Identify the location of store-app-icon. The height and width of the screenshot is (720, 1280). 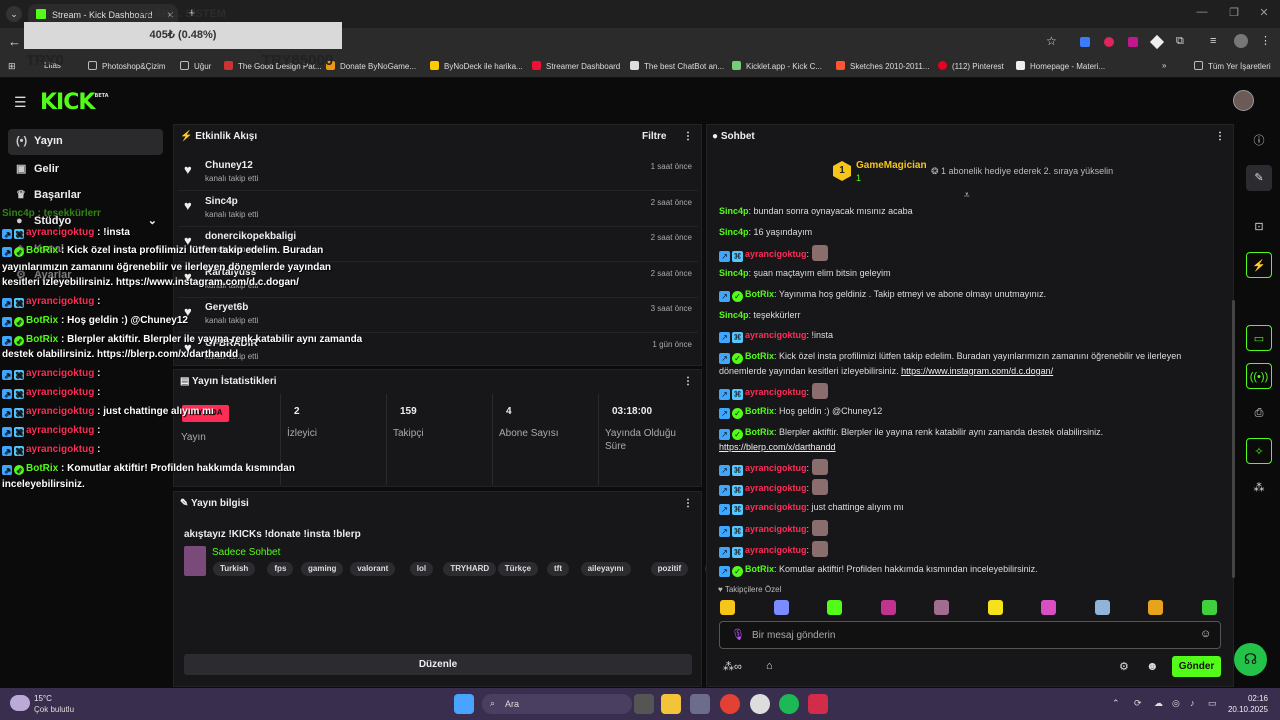
(700, 704).